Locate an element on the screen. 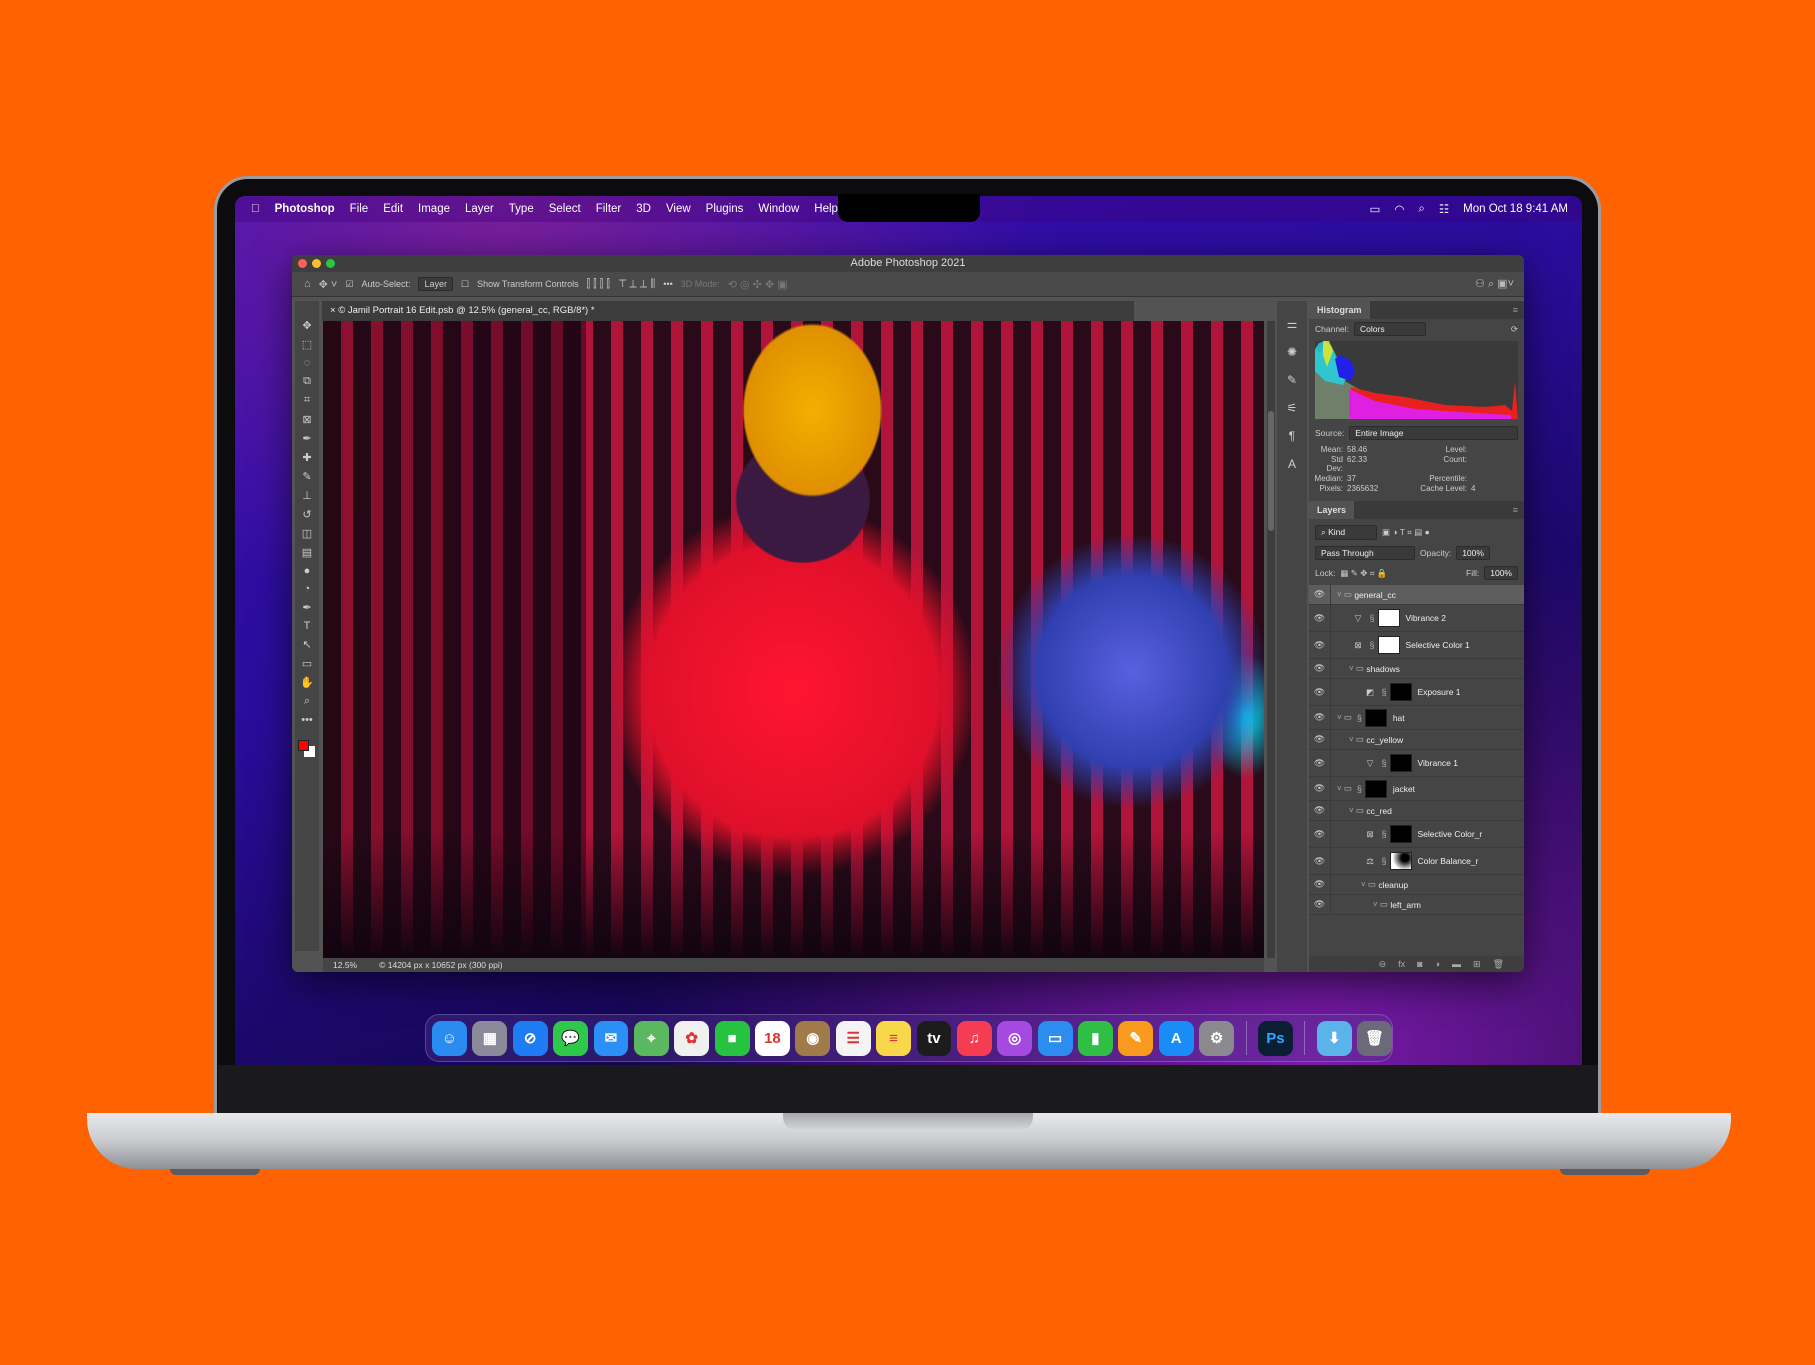 The height and width of the screenshot is (1365, 1815). dock-system-preferences-icon: ⚙ is located at coordinates (1216, 1038).